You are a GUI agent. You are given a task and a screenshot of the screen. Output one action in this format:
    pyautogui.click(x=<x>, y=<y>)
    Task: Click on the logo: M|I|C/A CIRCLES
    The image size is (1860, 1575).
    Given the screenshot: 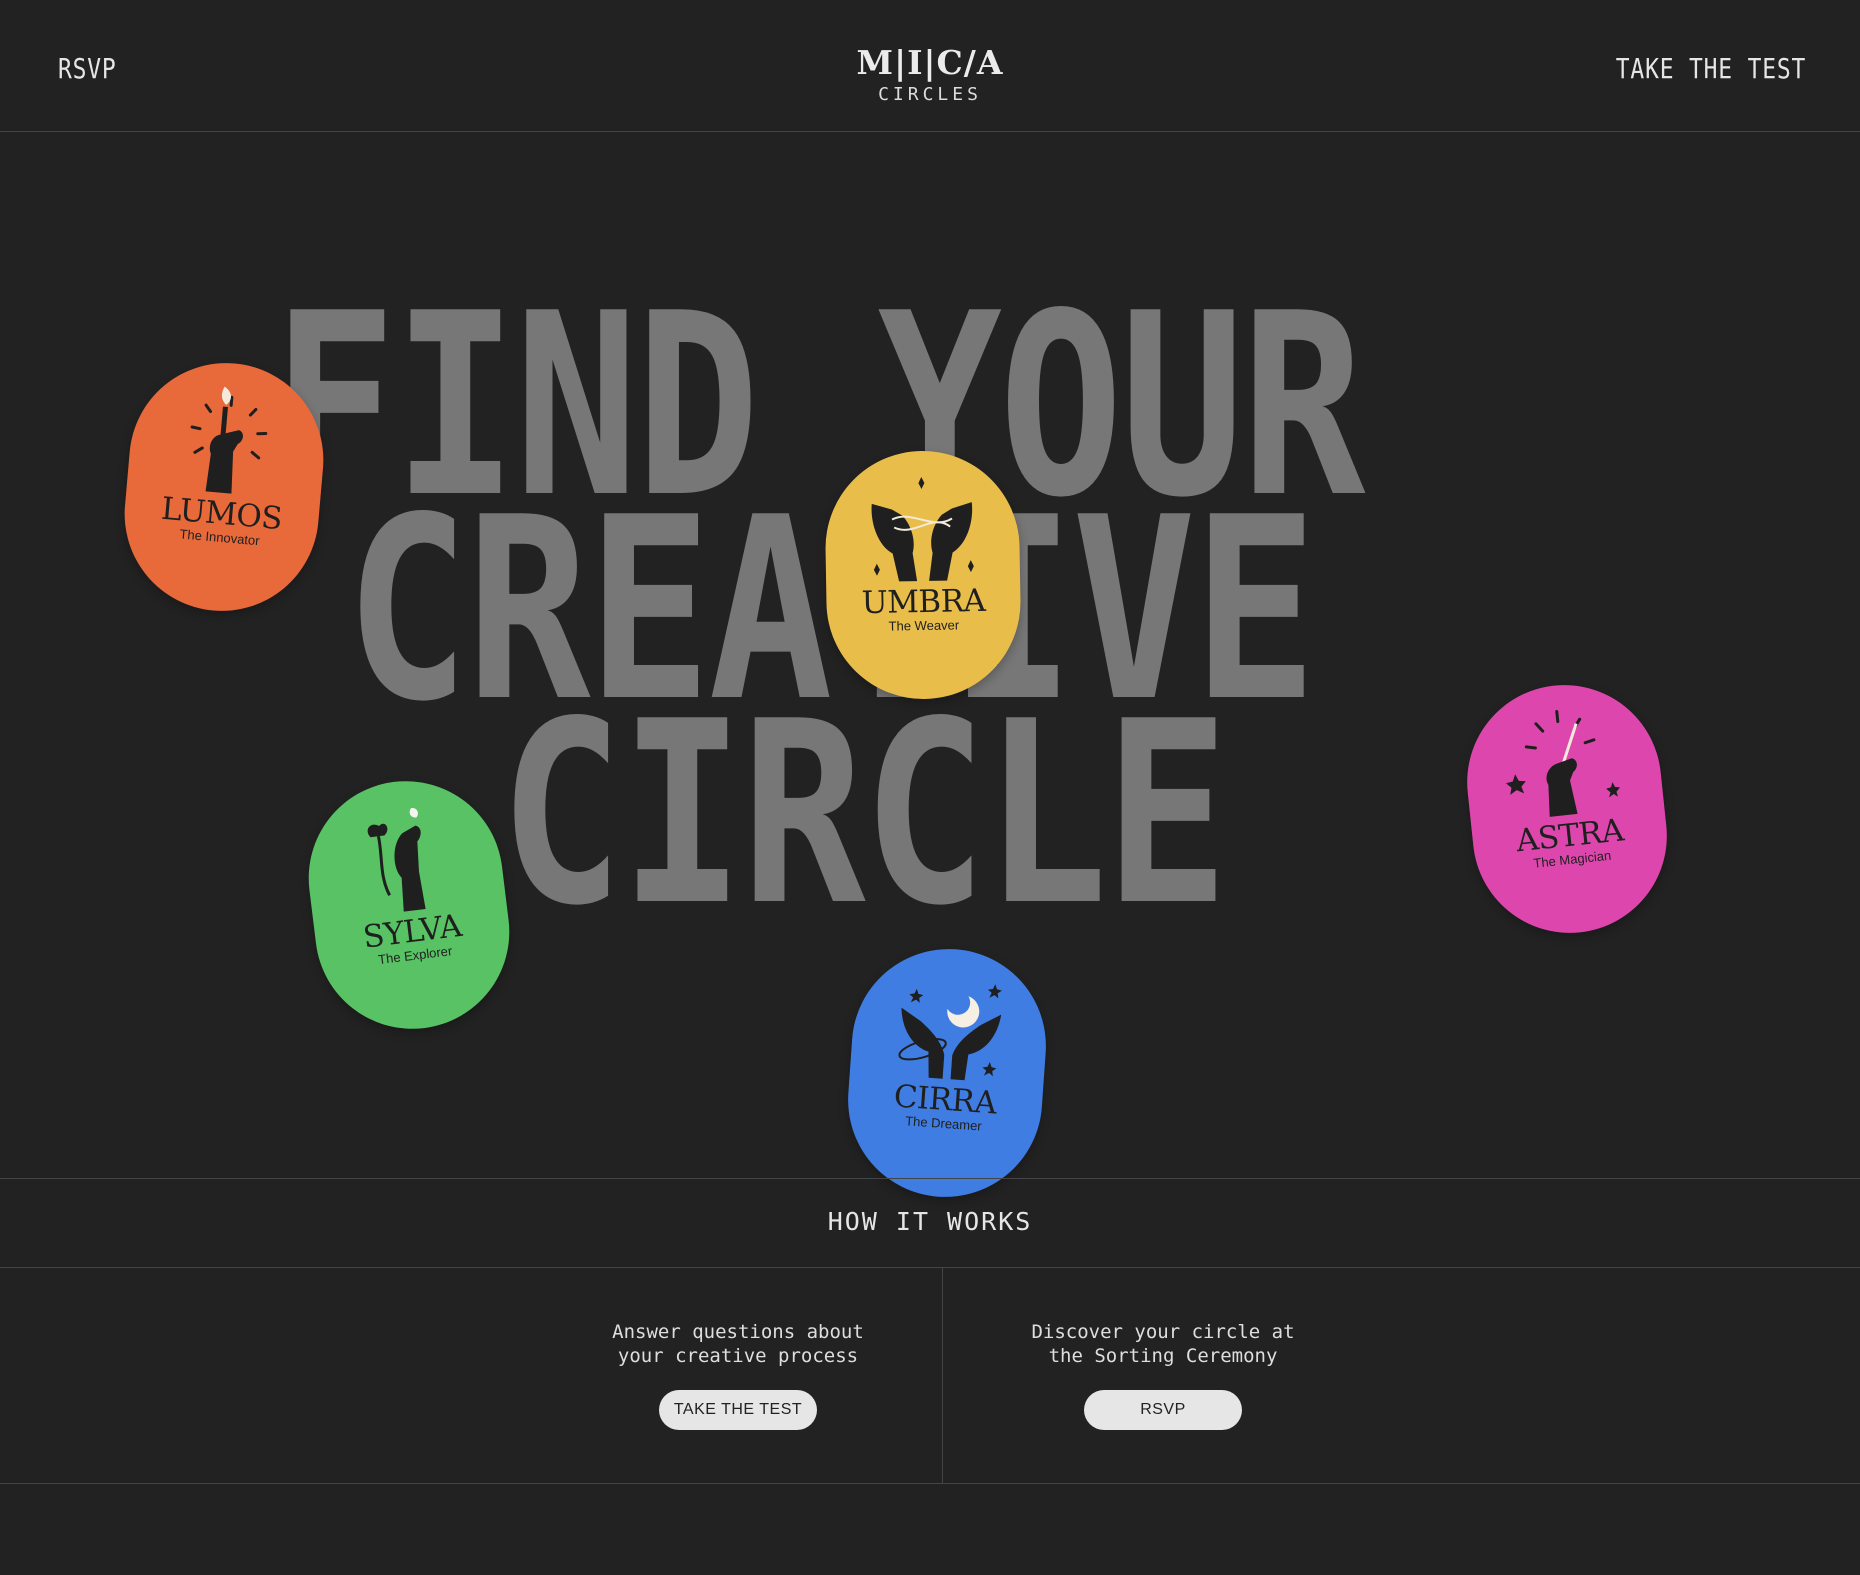 What is the action you would take?
    pyautogui.click(x=930, y=74)
    